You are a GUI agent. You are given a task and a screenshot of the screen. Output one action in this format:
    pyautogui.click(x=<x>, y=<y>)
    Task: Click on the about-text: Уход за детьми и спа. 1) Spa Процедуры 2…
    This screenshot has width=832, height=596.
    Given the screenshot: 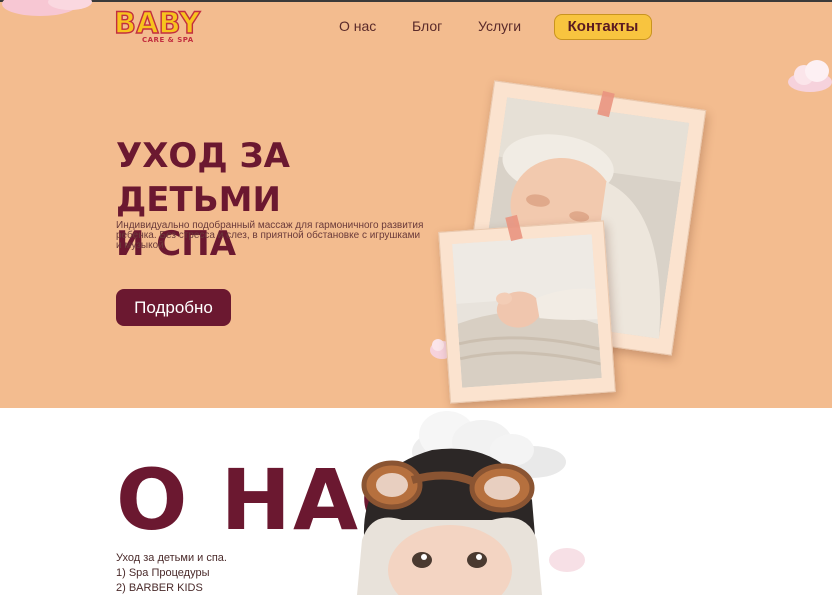 What is the action you would take?
    pyautogui.click(x=171, y=573)
    